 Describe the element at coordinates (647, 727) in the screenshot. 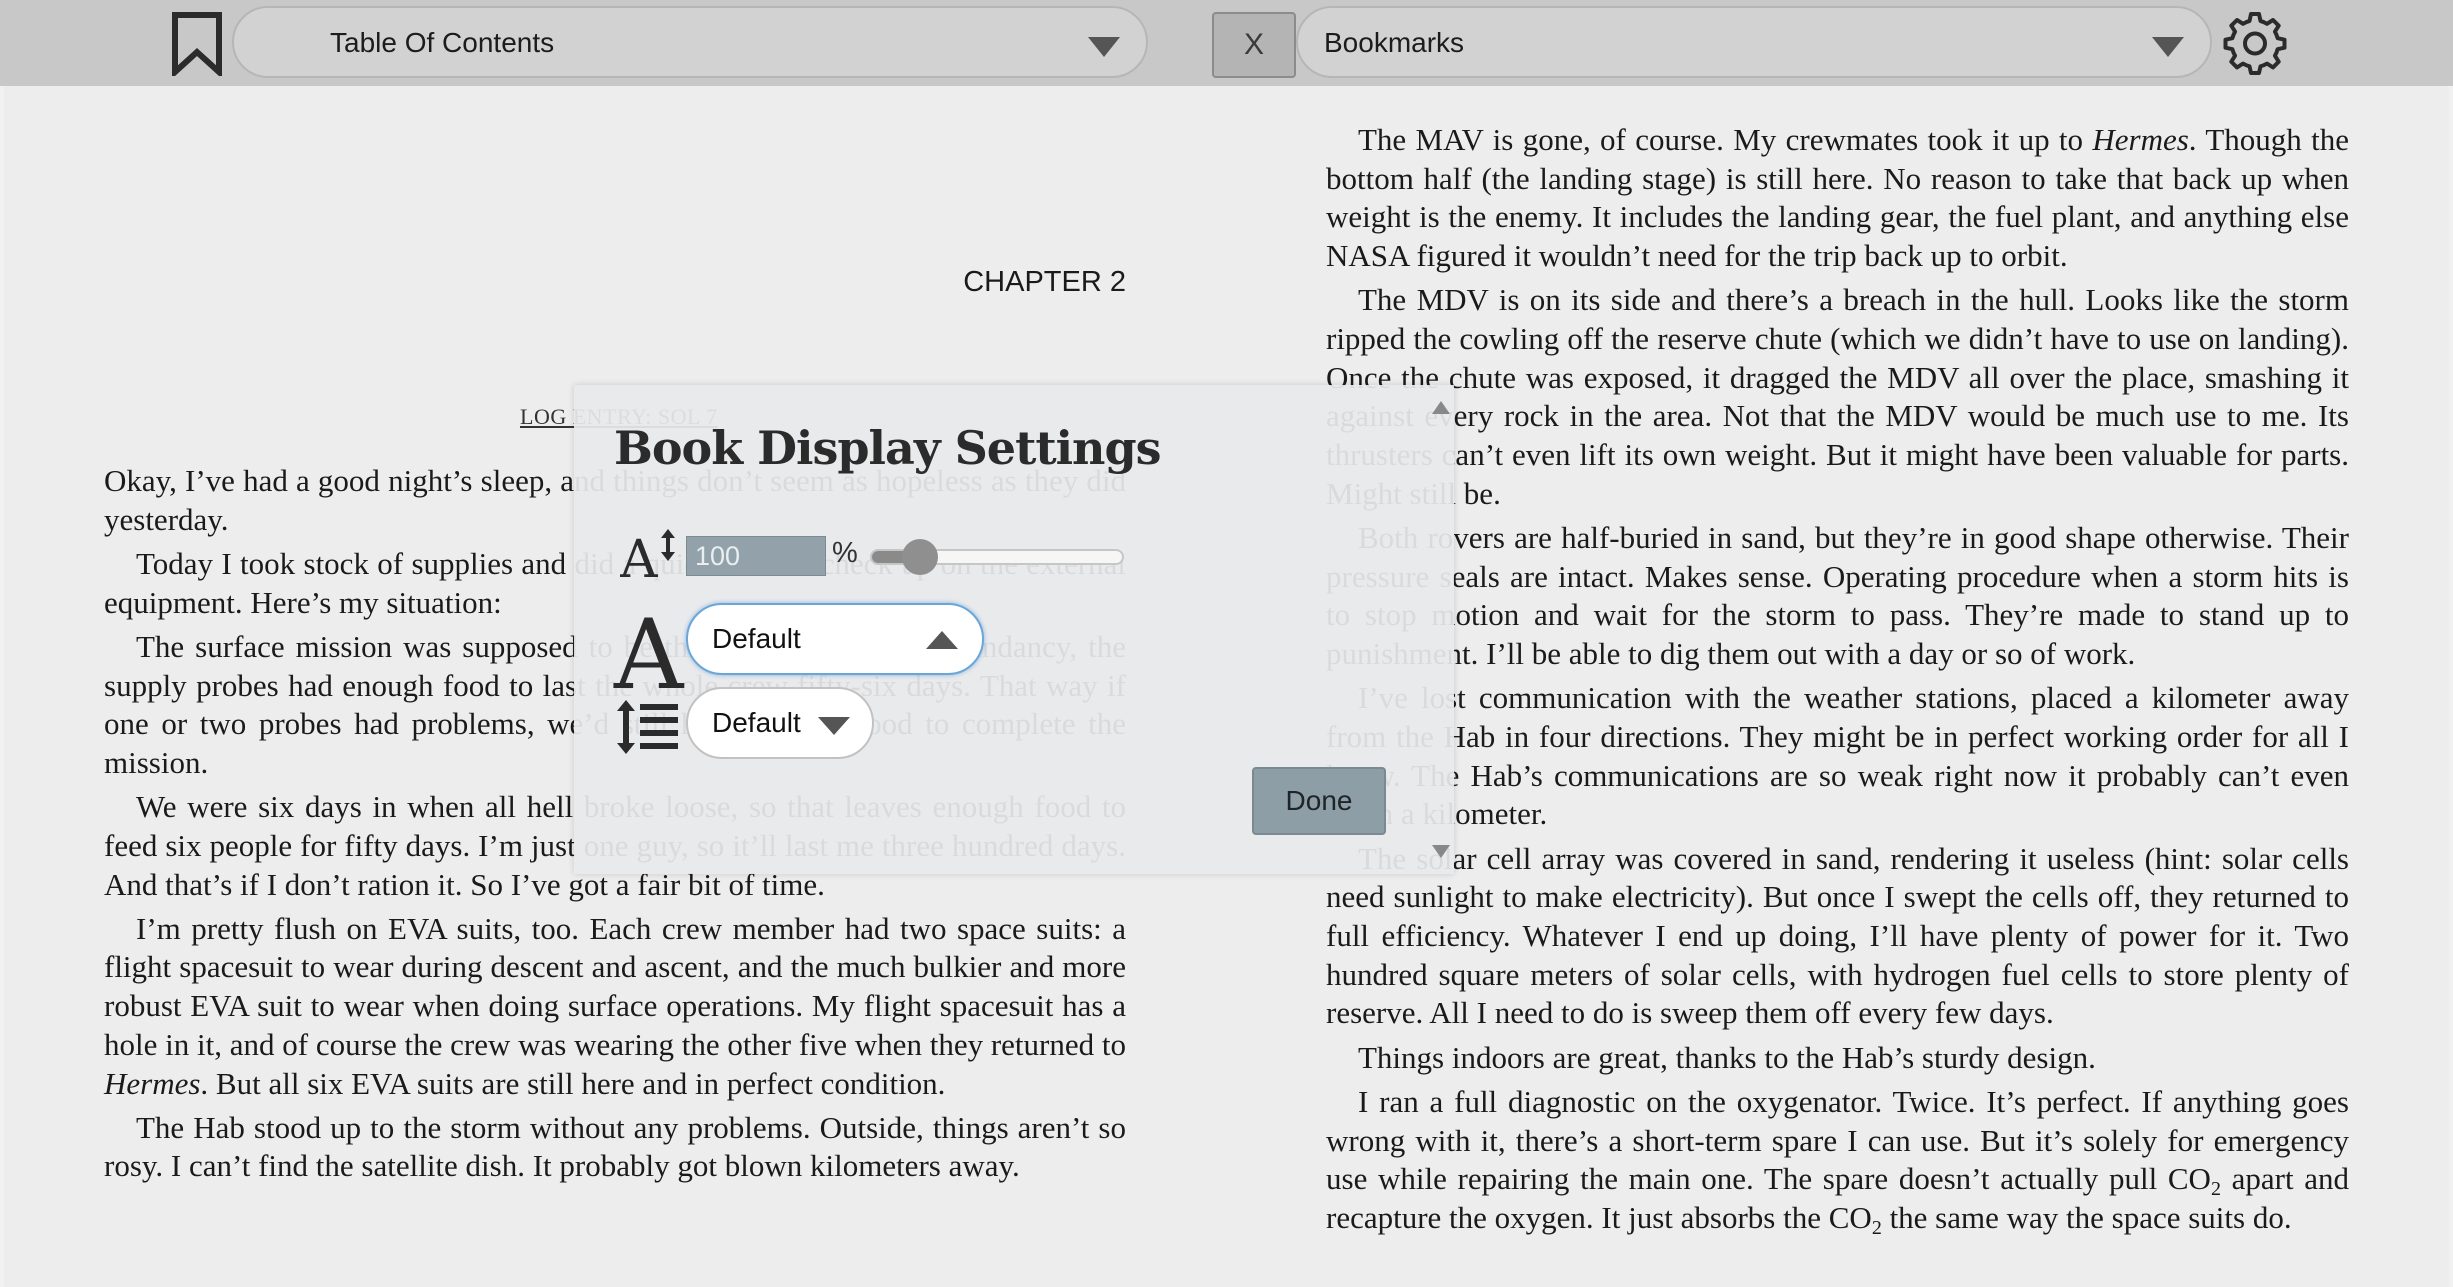

I see `line-height-icon` at that location.